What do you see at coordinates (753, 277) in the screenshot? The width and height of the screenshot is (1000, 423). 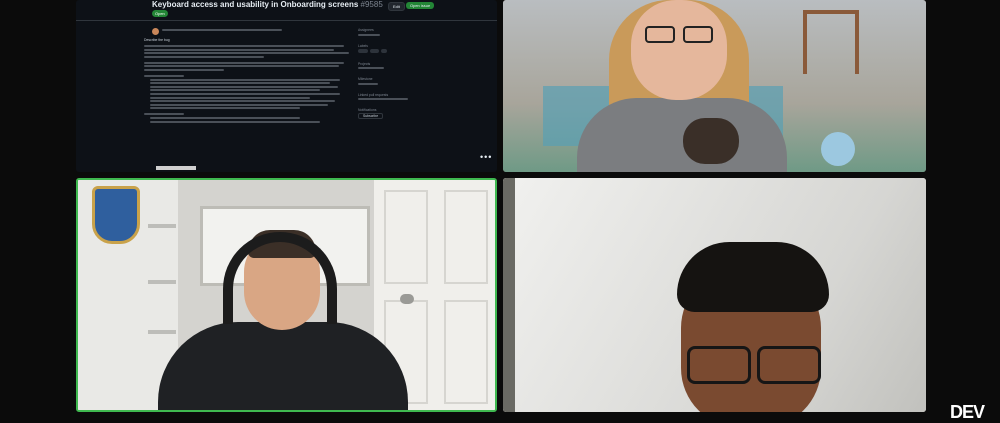 I see `participant-hair` at bounding box center [753, 277].